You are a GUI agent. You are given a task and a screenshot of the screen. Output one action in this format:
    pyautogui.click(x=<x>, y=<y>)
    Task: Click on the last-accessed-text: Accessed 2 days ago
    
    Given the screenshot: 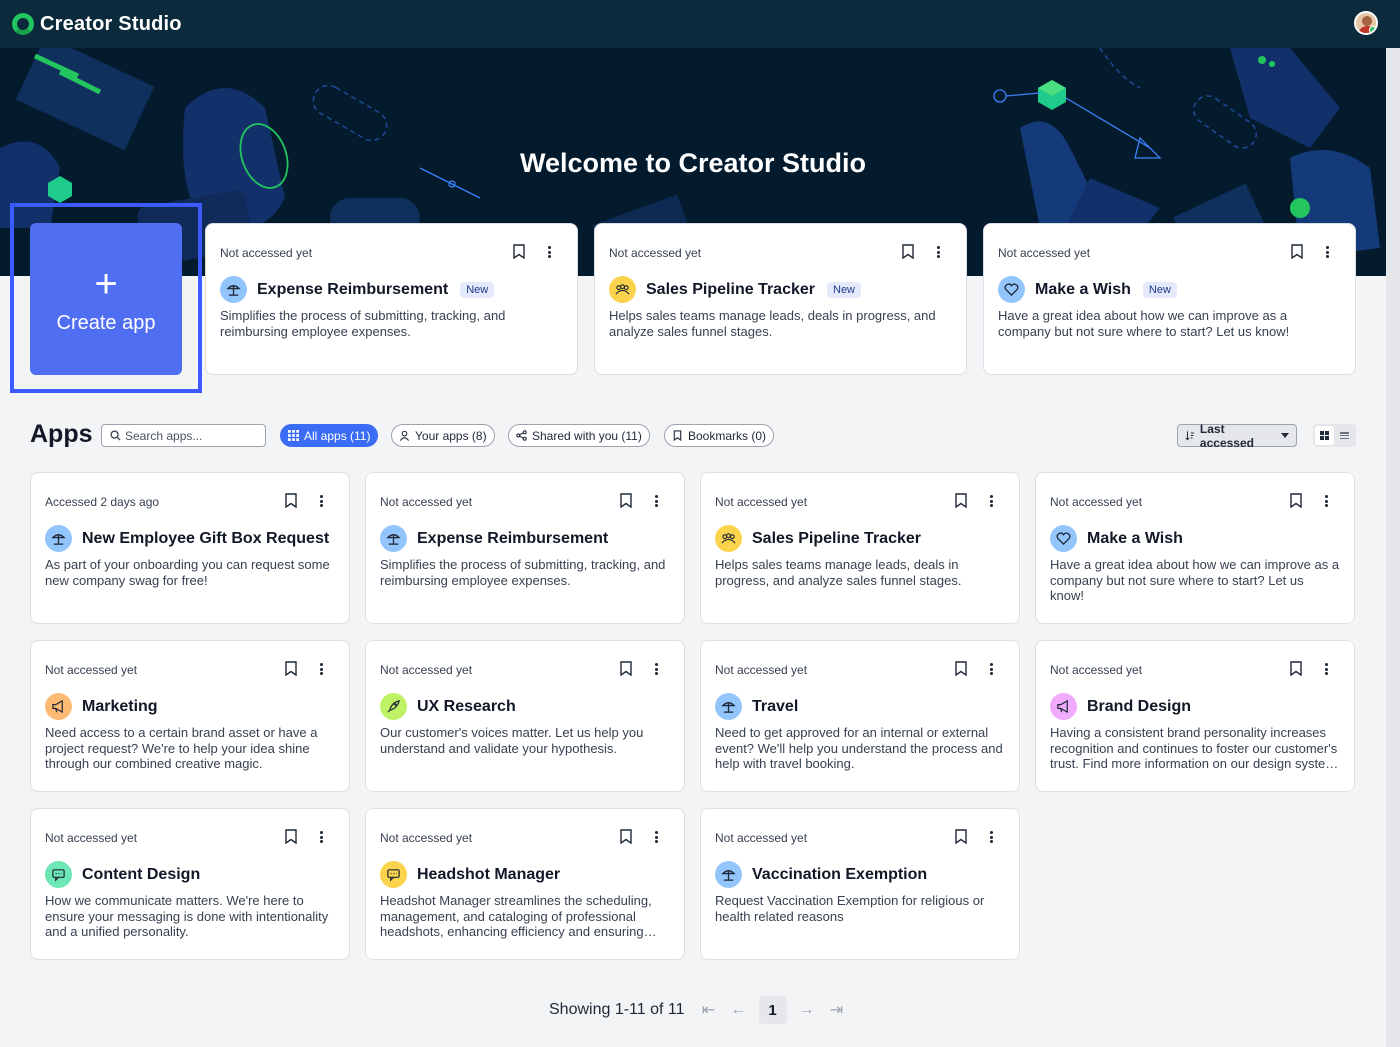 What is the action you would take?
    pyautogui.click(x=102, y=502)
    